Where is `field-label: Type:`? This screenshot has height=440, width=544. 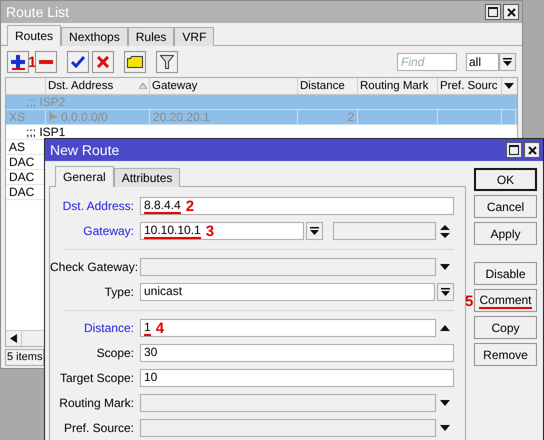
field-label: Type: is located at coordinates (119, 292).